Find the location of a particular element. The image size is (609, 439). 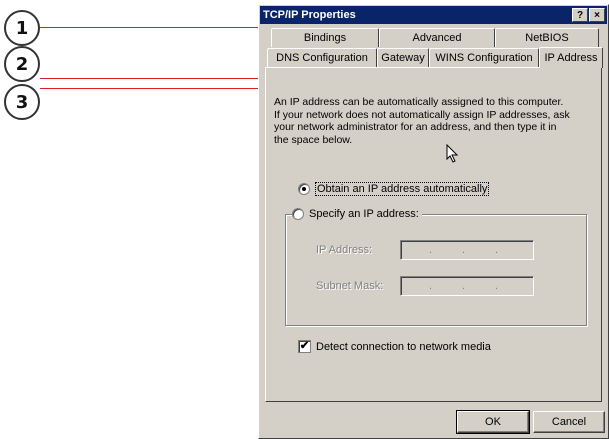

tab-advanced: Advanced is located at coordinates (437, 37).